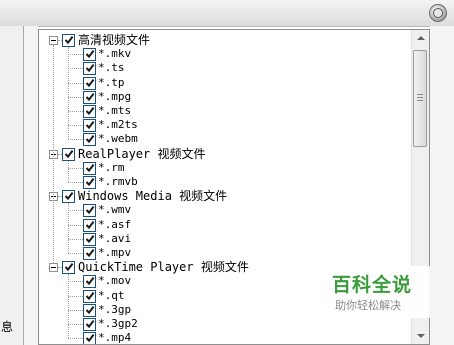 The height and width of the screenshot is (345, 454). What do you see at coordinates (118, 323) in the screenshot?
I see `file-extension-label: *.3gp2` at bounding box center [118, 323].